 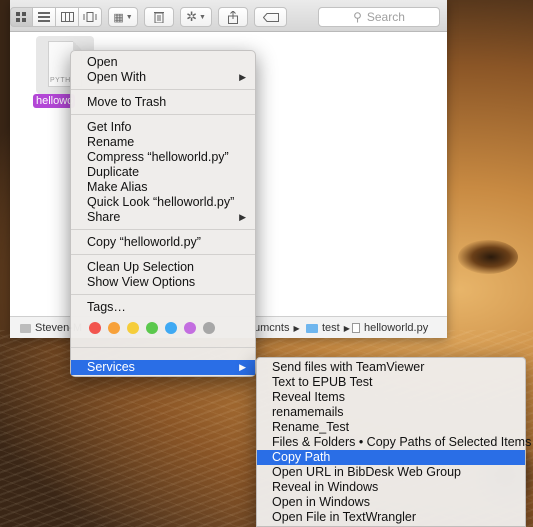 What do you see at coordinates (163, 77) in the screenshot?
I see `menu-item-open-with: Open With ▶` at bounding box center [163, 77].